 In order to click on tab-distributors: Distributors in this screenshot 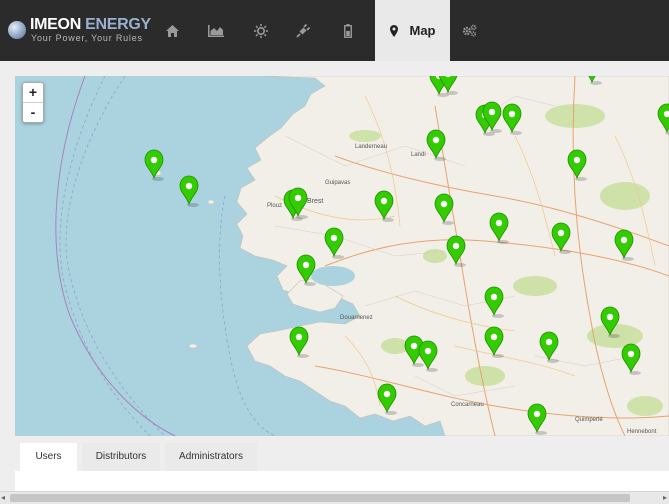, I will do `click(121, 457)`.